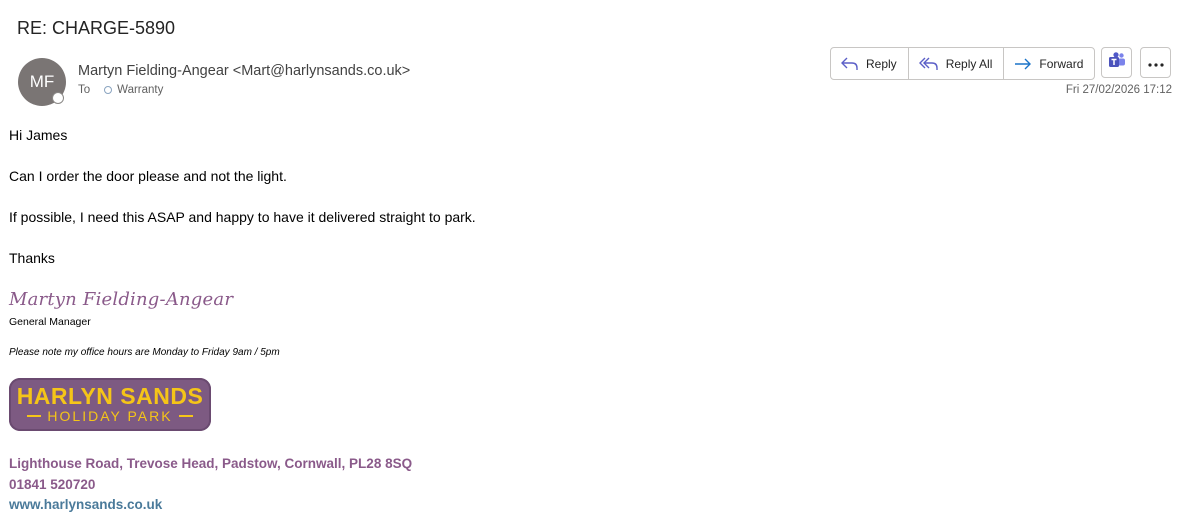  I want to click on reply-button: Reply, so click(870, 63).